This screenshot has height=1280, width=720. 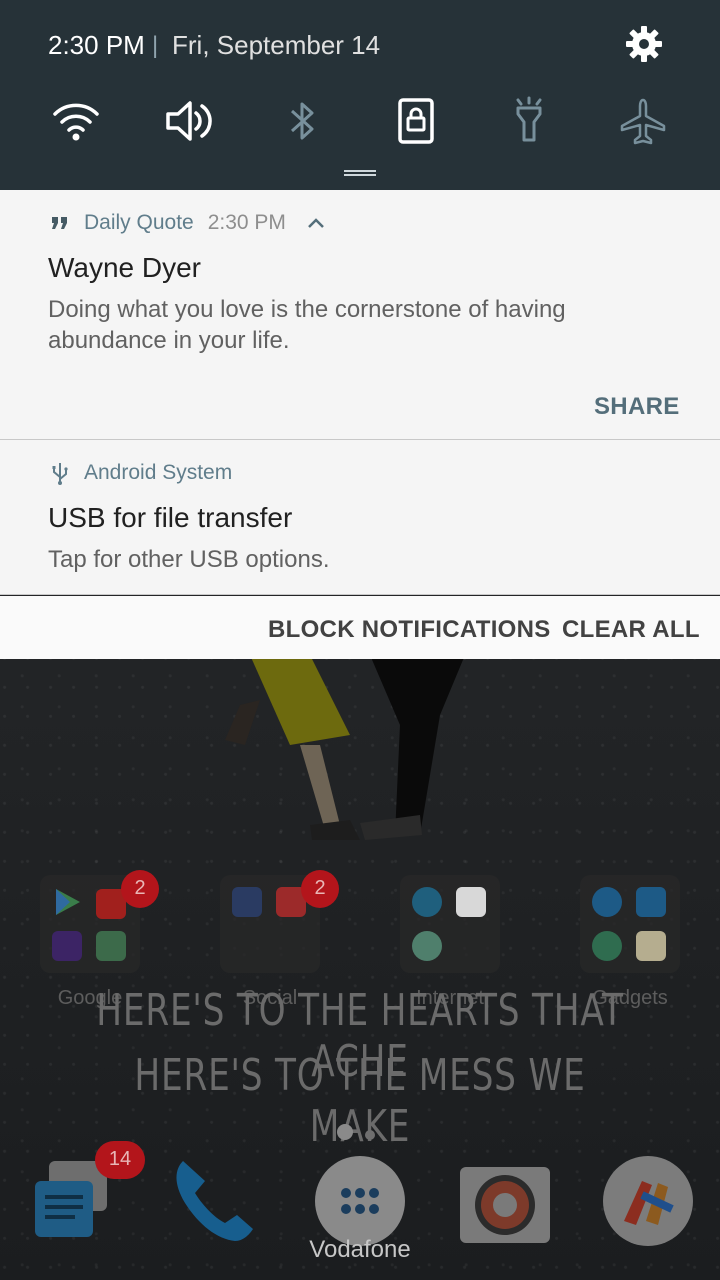 What do you see at coordinates (120, 1160) in the screenshot?
I see `notification-badge: 14` at bounding box center [120, 1160].